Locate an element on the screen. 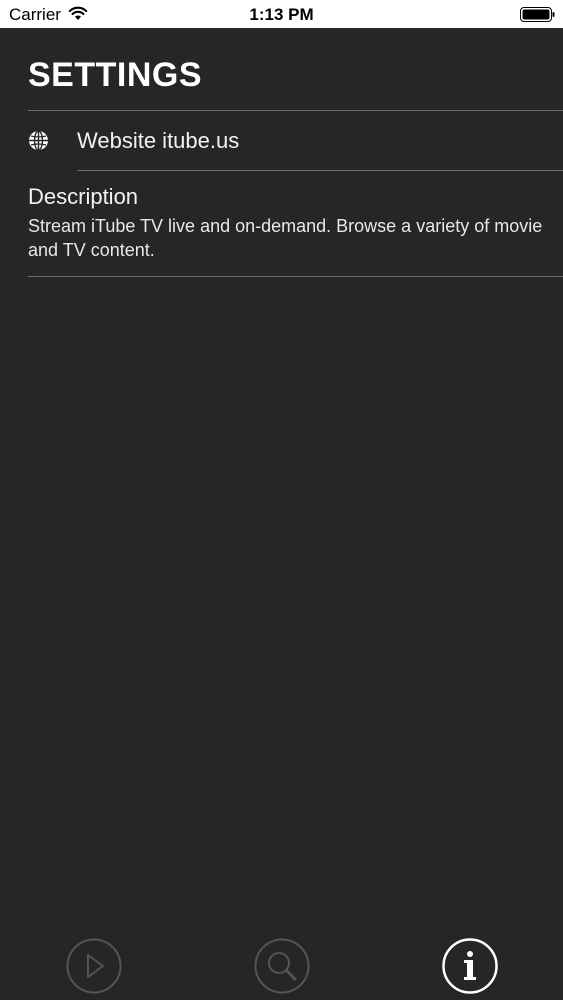  page-title: SETTINGS is located at coordinates (115, 75).